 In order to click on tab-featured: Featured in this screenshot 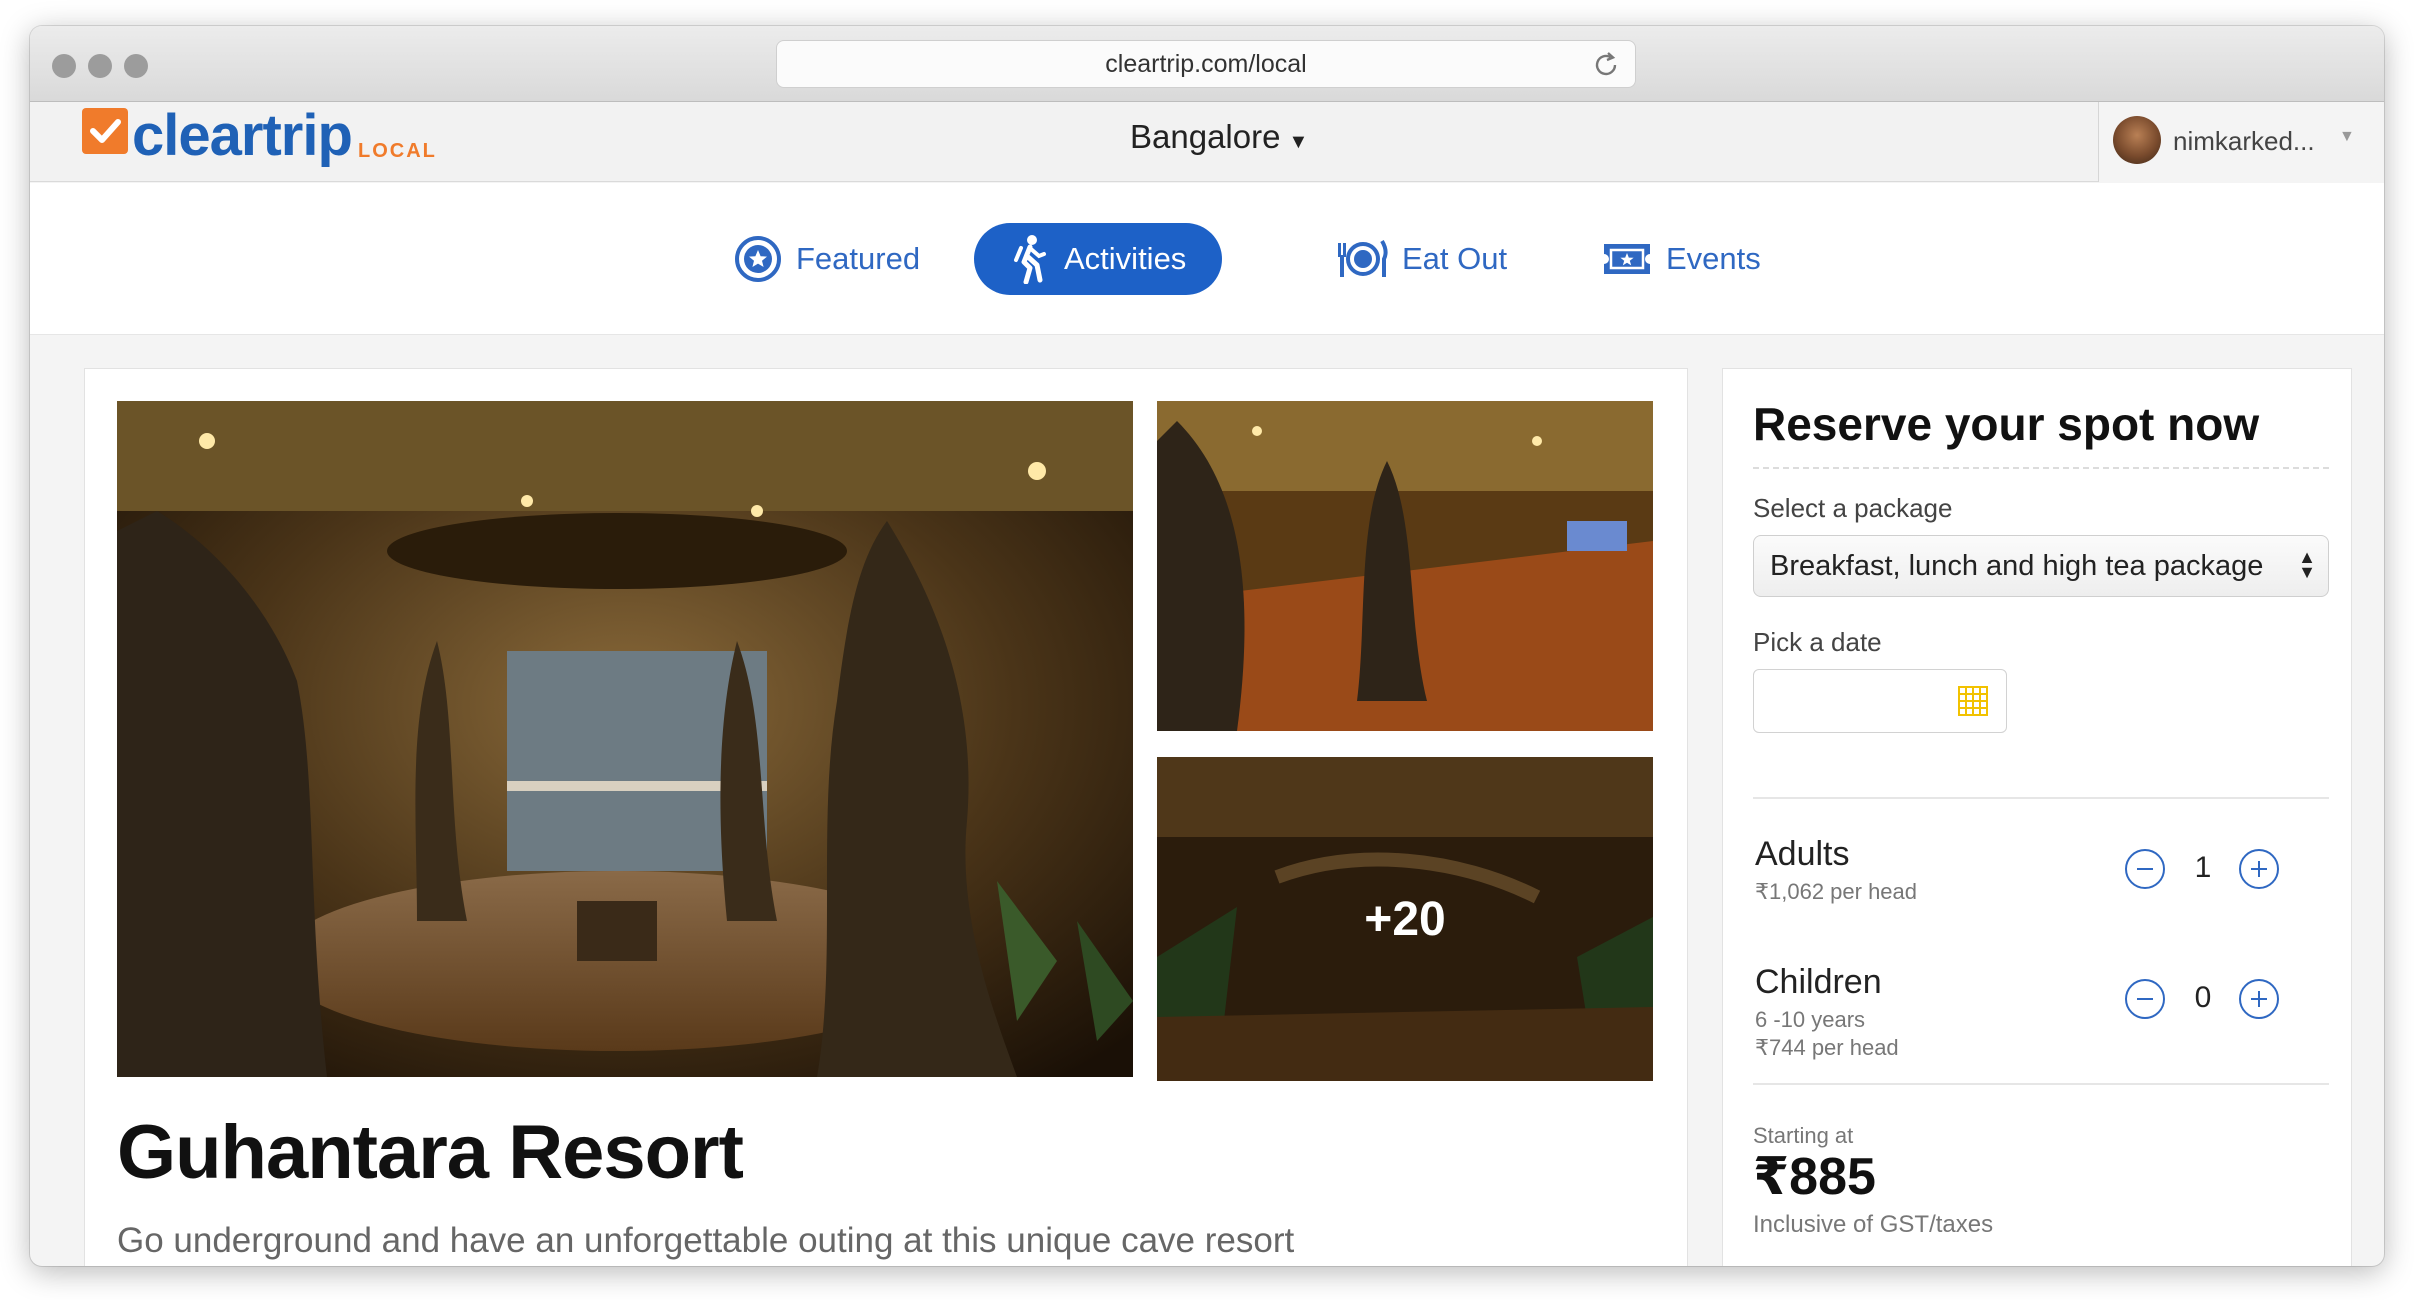, I will do `click(827, 259)`.